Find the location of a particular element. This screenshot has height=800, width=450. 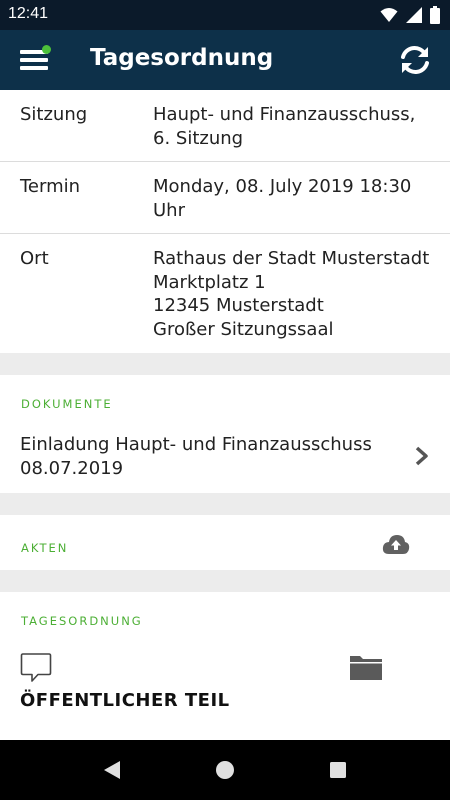

signal-icon is located at coordinates (414, 15).